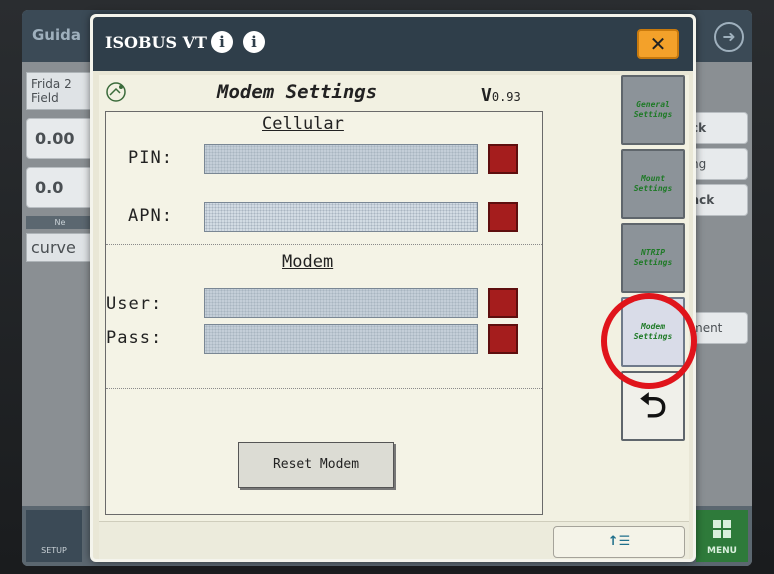 This screenshot has height=574, width=774. Describe the element at coordinates (506, 97) in the screenshot. I see `version-number: 0.93` at that location.